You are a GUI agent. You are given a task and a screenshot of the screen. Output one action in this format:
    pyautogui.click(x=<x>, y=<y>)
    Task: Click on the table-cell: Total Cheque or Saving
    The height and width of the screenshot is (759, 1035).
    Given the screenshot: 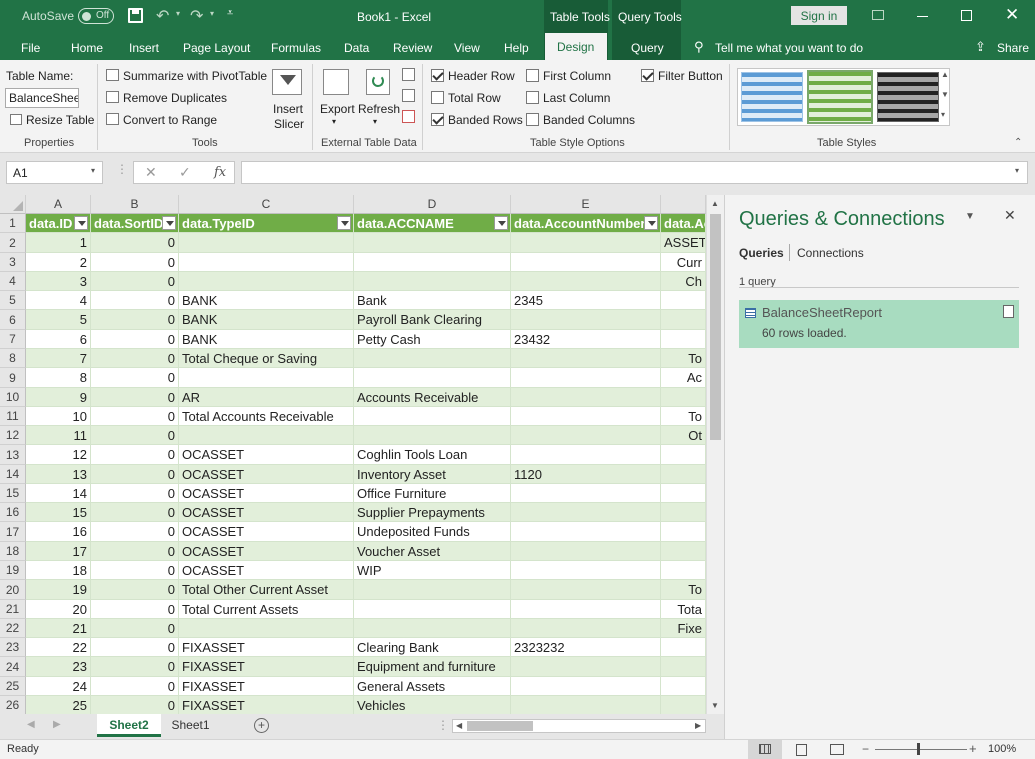 What is the action you would take?
    pyautogui.click(x=266, y=358)
    